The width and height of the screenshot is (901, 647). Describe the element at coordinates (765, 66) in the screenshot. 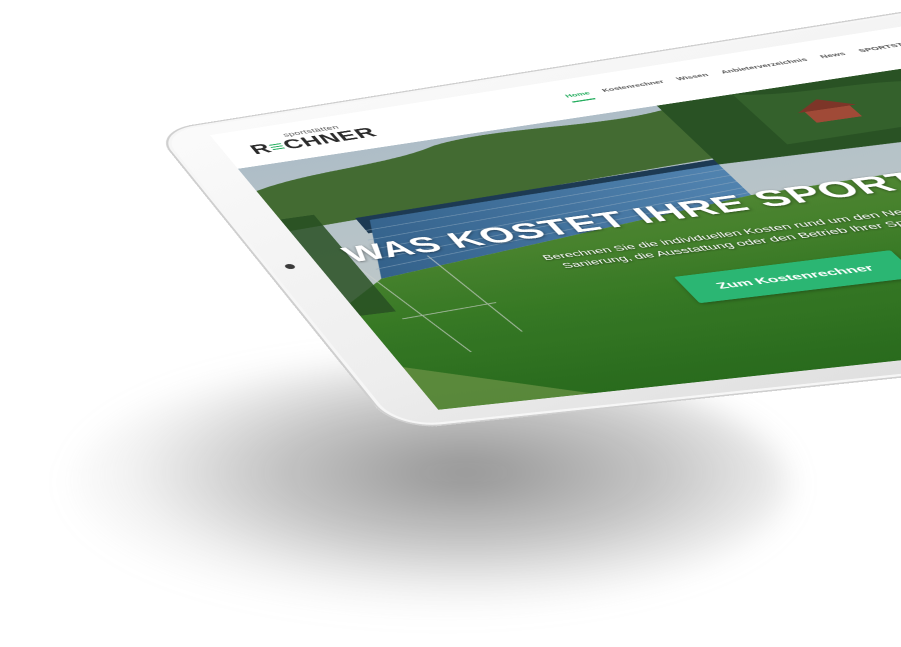

I see `nav-item-anbieterverzeichnis: Anbieterverzeichnis` at that location.